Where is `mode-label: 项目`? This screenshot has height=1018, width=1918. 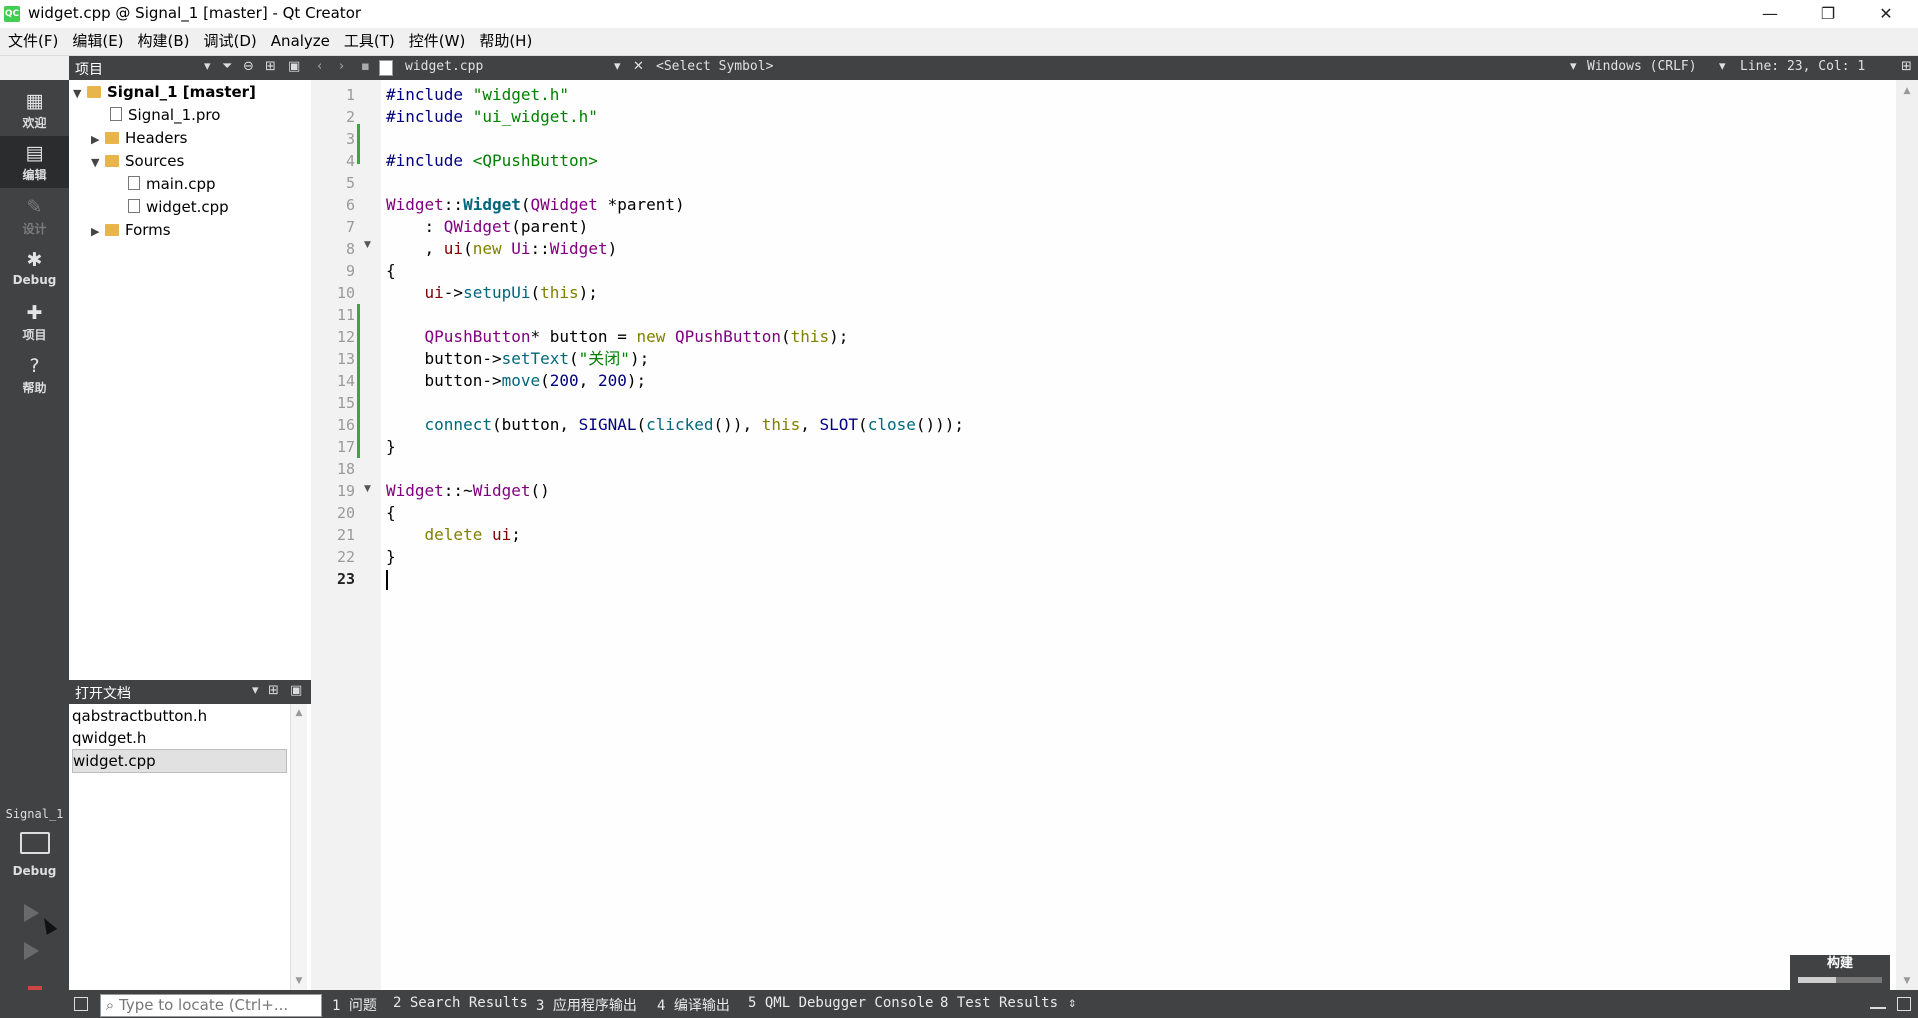
mode-label: 项目 is located at coordinates (34, 335).